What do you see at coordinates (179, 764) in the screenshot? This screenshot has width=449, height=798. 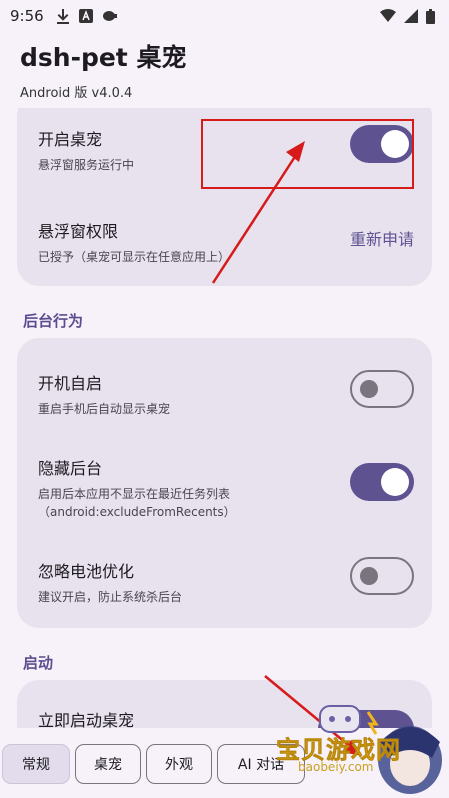 I see `tab-appearance: 外观` at bounding box center [179, 764].